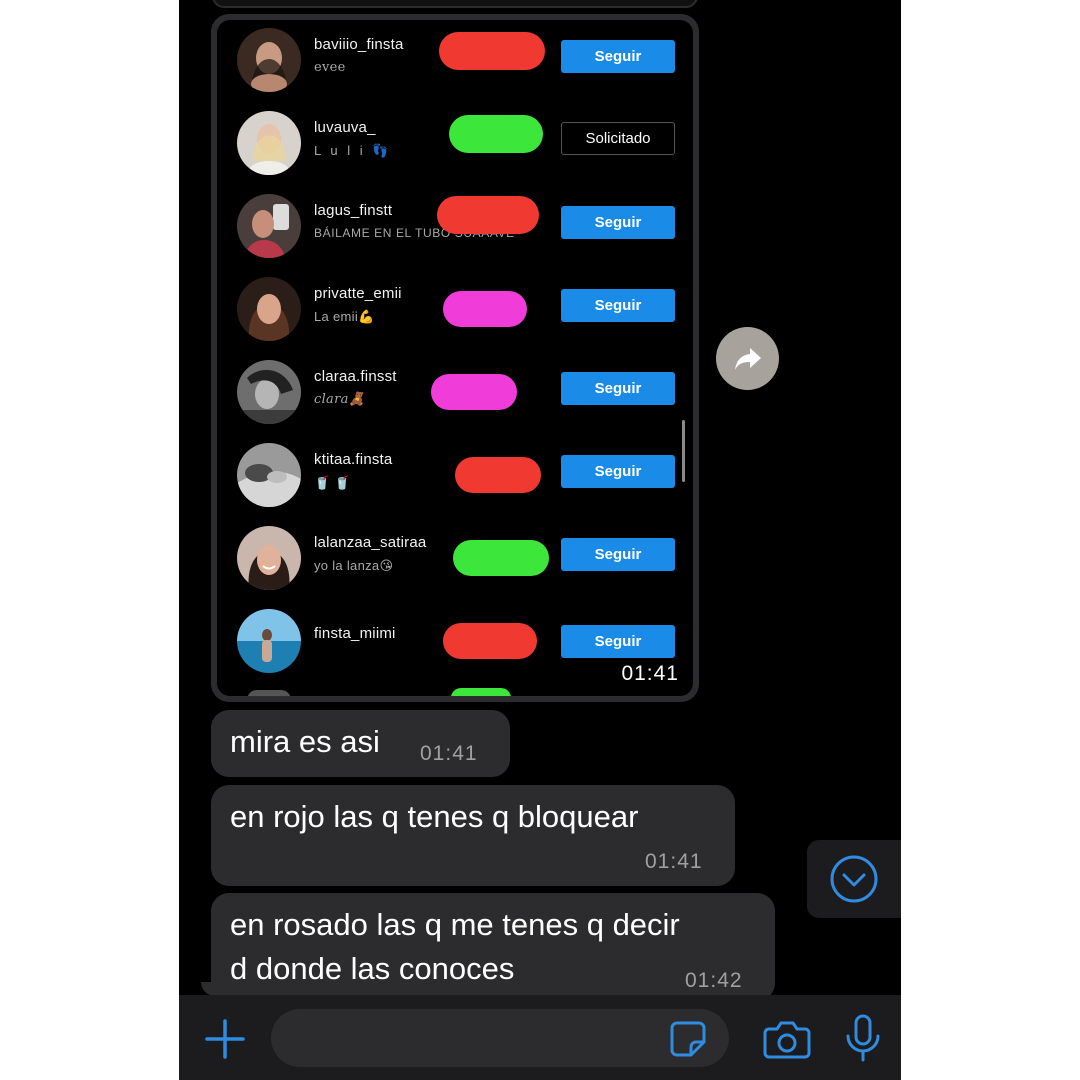 The image size is (1080, 1080). I want to click on user-row: privatte_emii La emii💪 Seguir, so click(455, 310).